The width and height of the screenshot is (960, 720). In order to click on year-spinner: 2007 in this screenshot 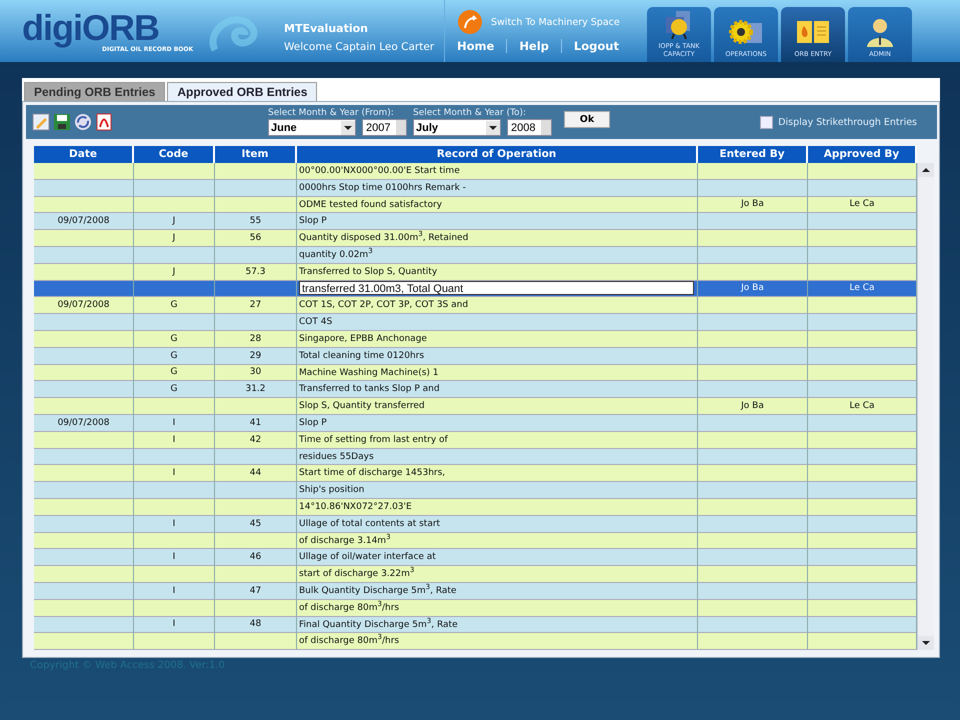, I will do `click(384, 127)`.